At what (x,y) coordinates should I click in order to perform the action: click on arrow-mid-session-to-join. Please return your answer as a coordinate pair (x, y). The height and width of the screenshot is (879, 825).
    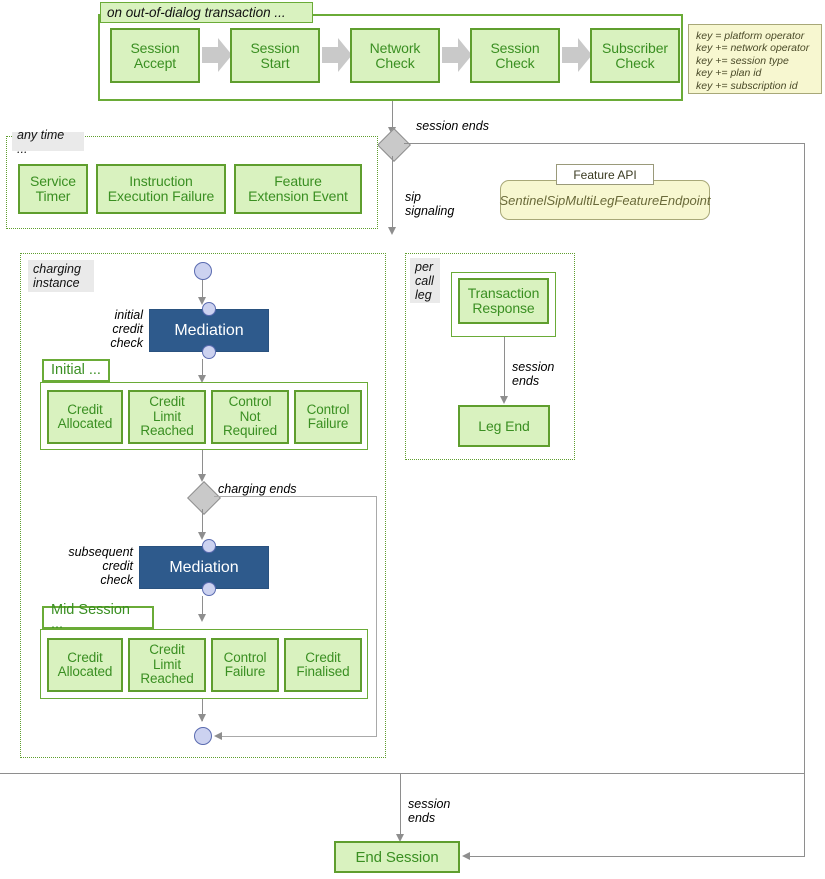
    Looking at the image, I should click on (202, 718).